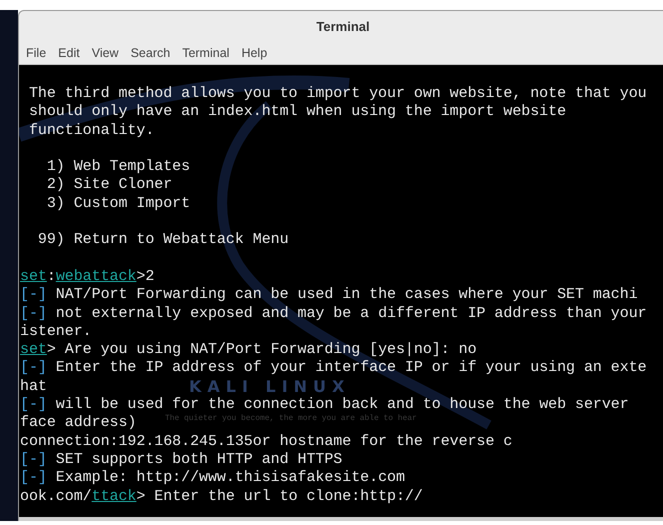 This screenshot has height=525, width=663. What do you see at coordinates (206, 53) in the screenshot?
I see `menu-item: Terminal` at bounding box center [206, 53].